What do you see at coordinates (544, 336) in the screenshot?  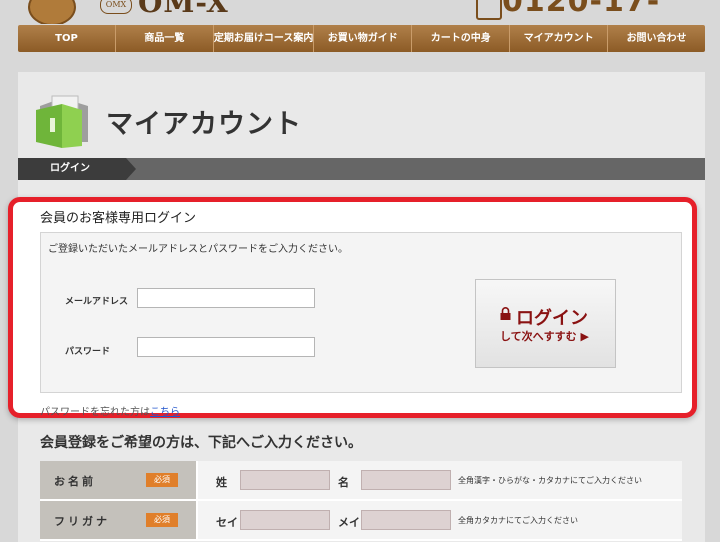 I see `login-button-subtext: して次へすすむ ▶` at bounding box center [544, 336].